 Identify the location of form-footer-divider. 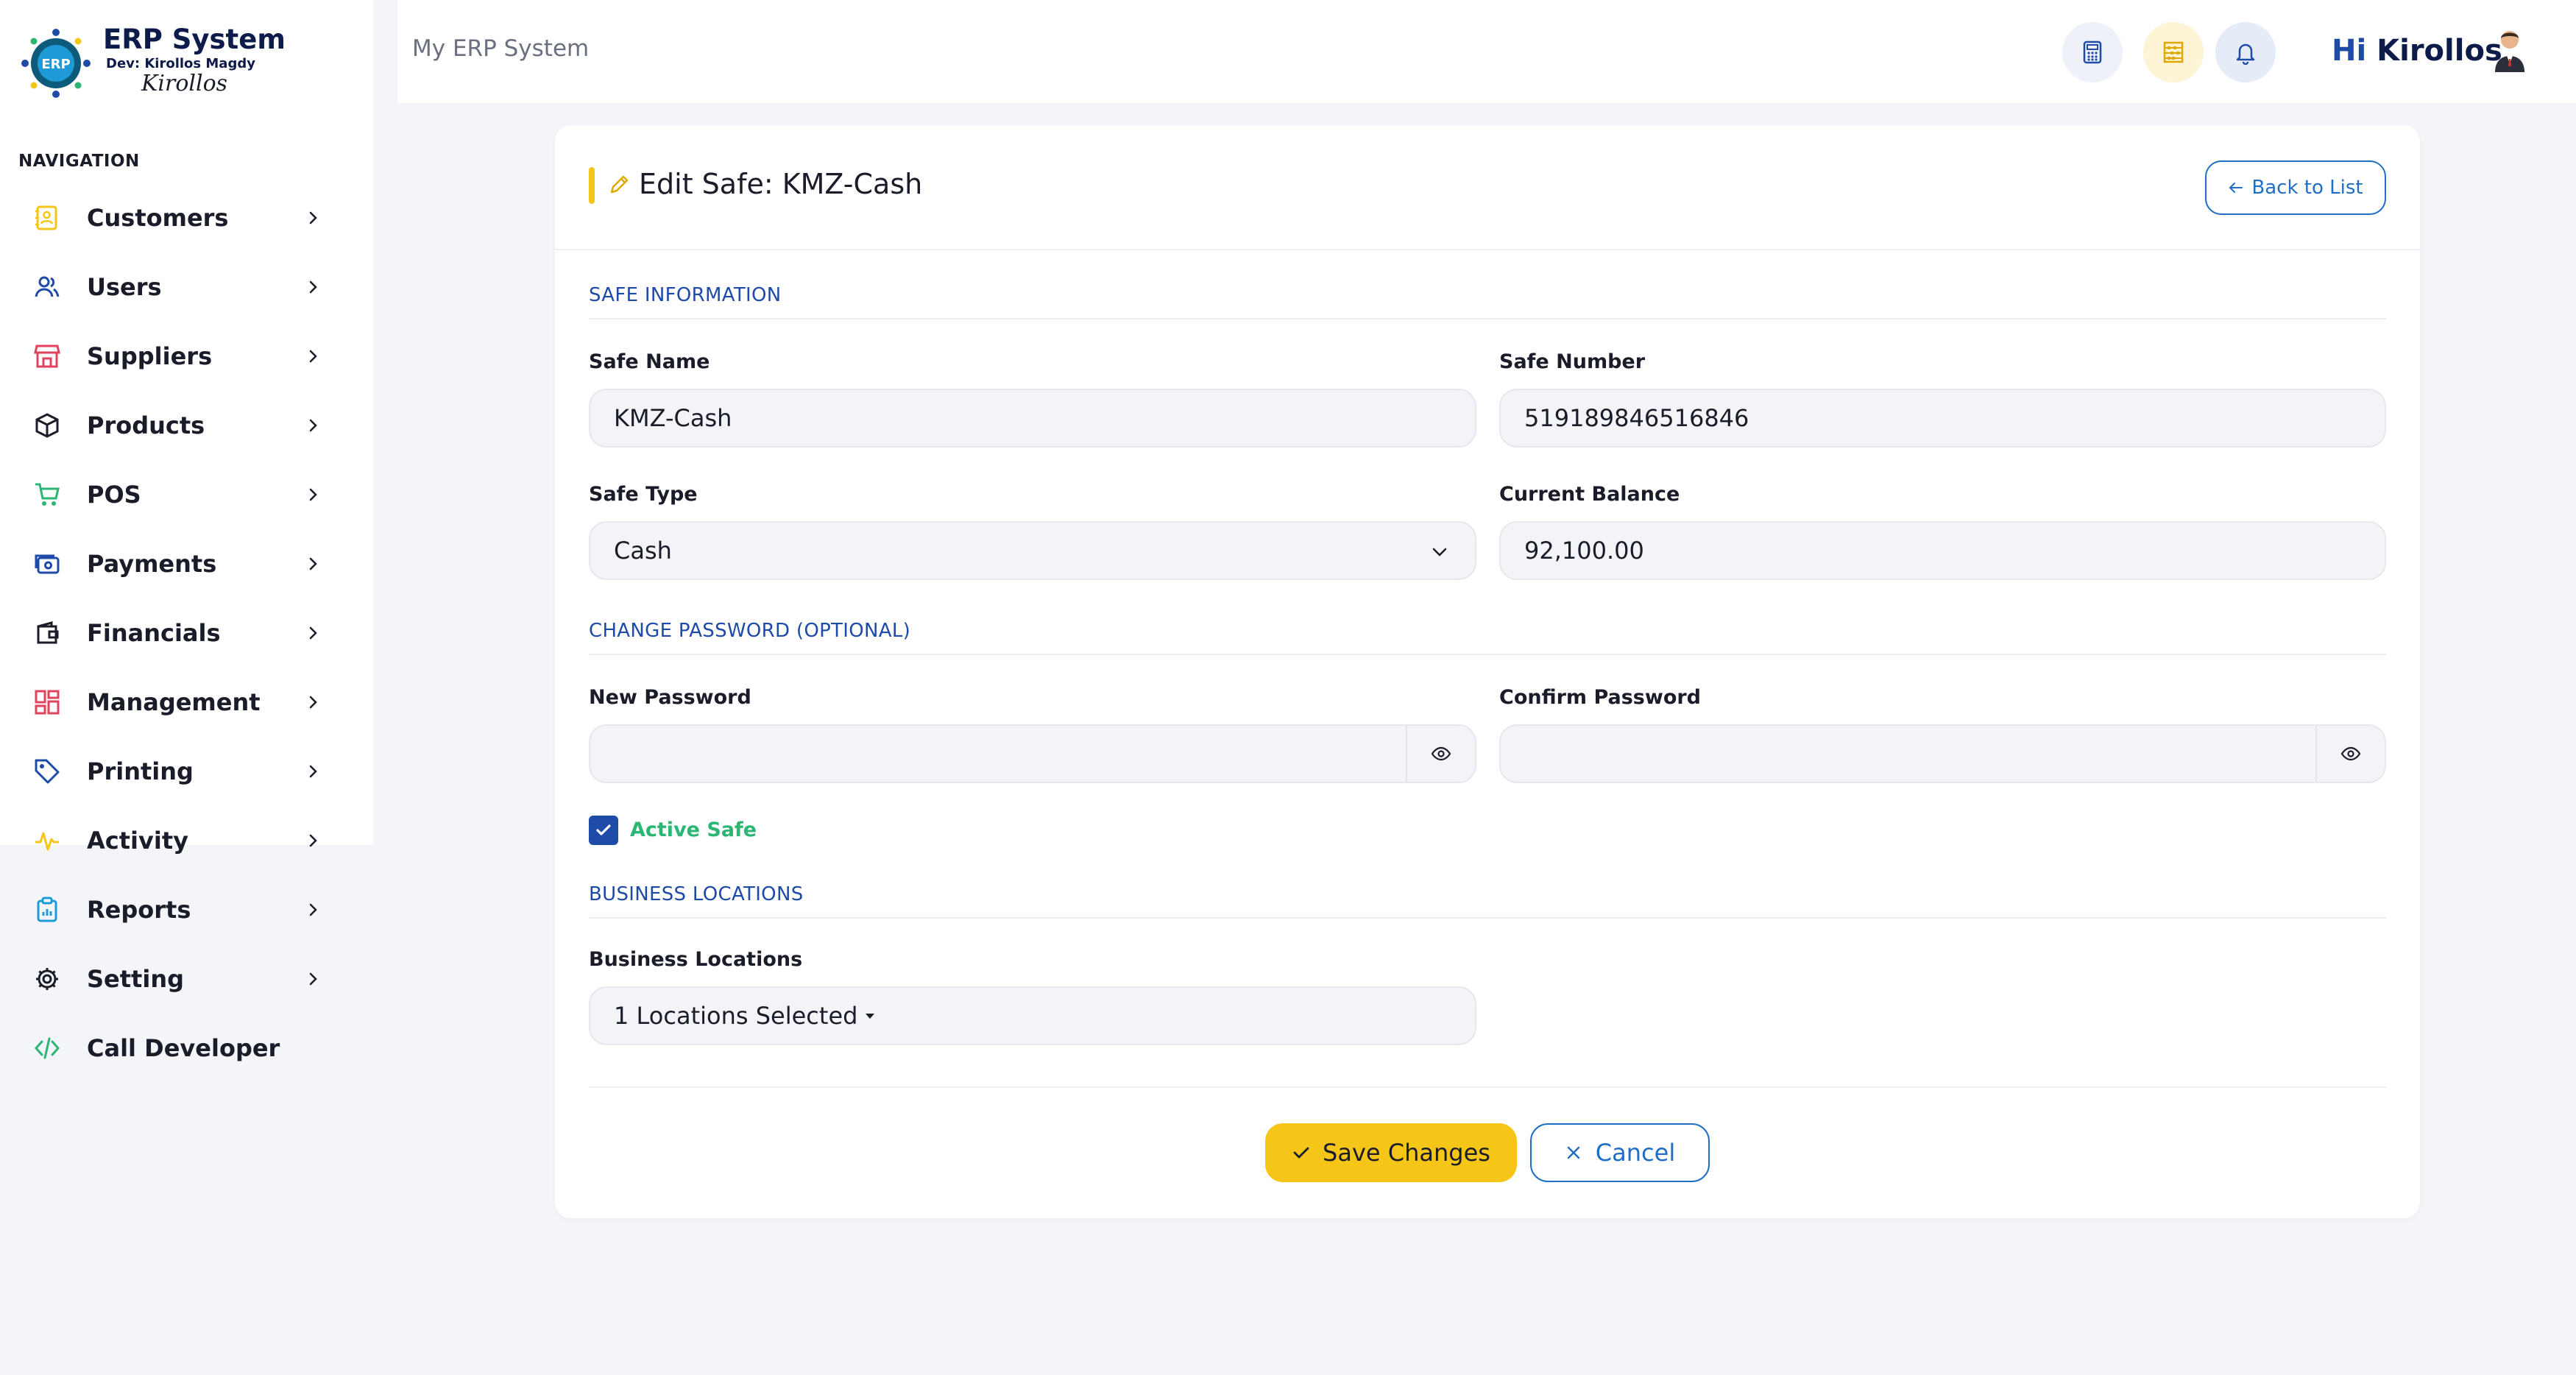
(1487, 1087).